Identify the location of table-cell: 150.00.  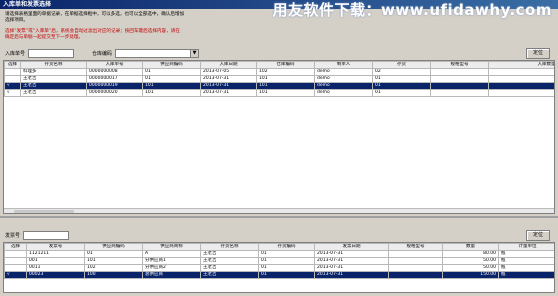
(470, 275).